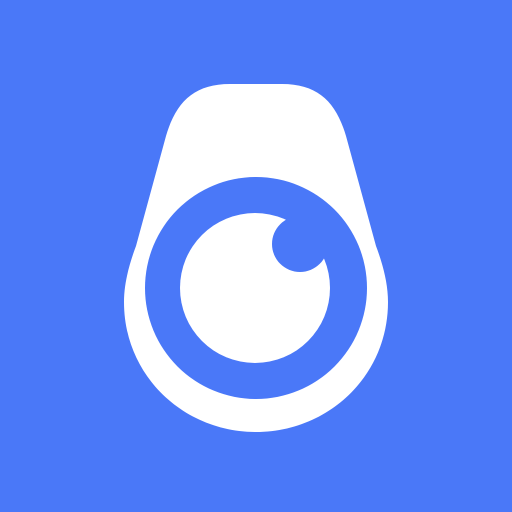  I want to click on lens-highlight, so click(300, 244).